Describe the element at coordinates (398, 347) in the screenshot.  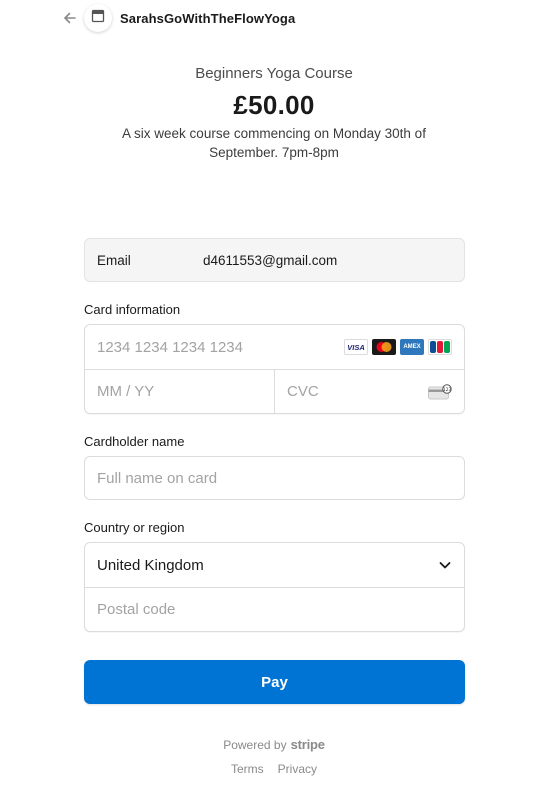
I see `card-brands: VISA AMEX` at that location.